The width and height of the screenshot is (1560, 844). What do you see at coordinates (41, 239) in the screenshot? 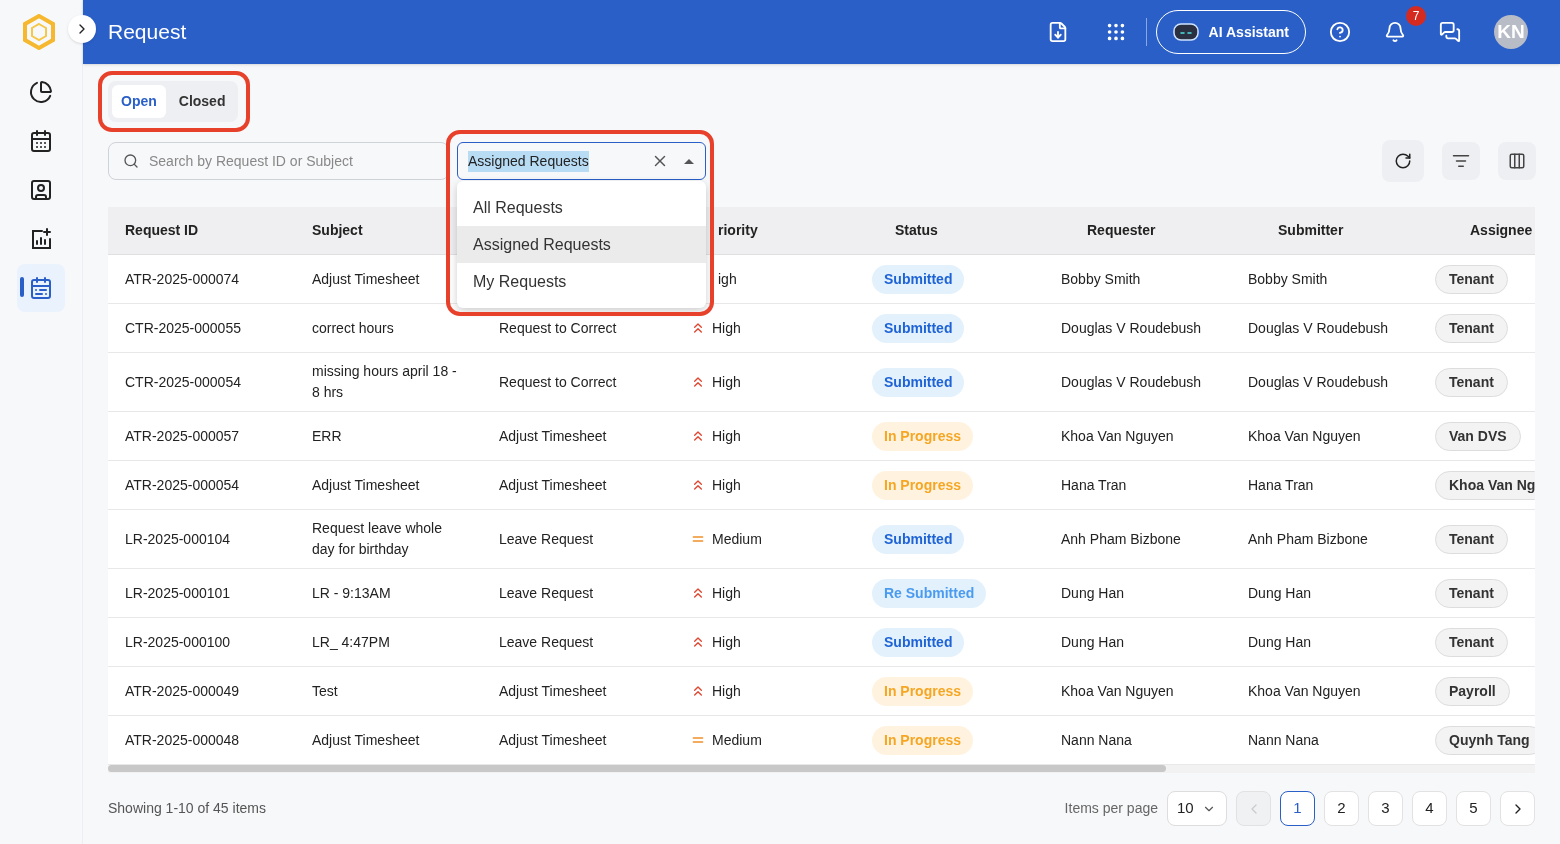
I see `chart-plus-icon` at bounding box center [41, 239].